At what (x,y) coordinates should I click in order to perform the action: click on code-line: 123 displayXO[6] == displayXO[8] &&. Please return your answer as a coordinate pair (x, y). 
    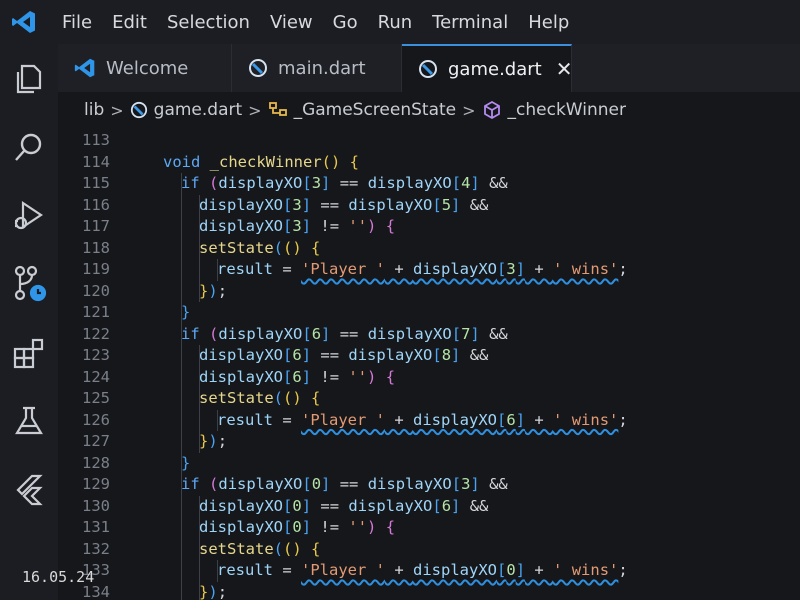
    Looking at the image, I should click on (429, 356).